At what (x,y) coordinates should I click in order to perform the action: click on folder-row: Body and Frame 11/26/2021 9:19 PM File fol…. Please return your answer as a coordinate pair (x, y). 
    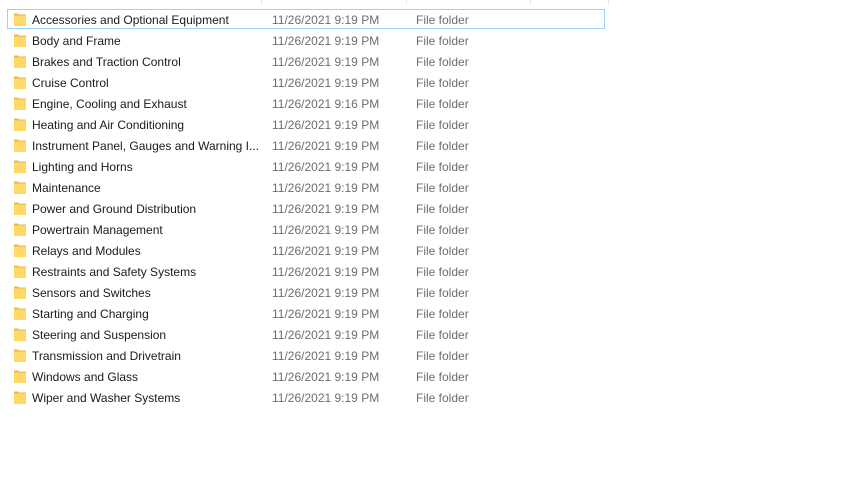
    Looking at the image, I should click on (306, 40).